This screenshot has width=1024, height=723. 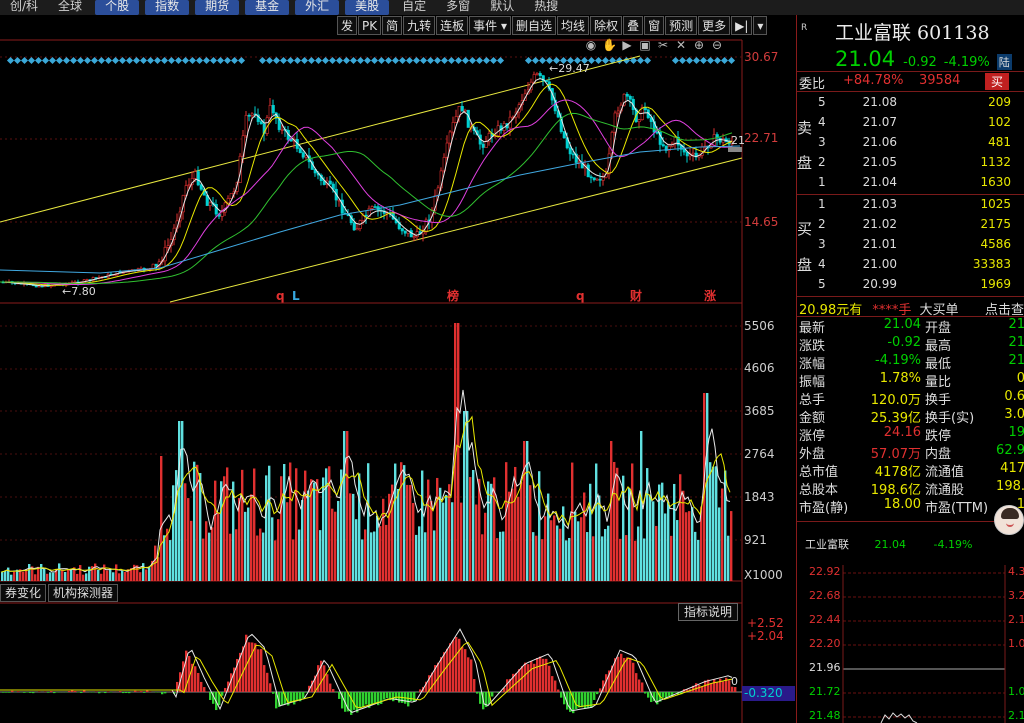 I want to click on toolbar-button-1: PK, so click(x=370, y=25).